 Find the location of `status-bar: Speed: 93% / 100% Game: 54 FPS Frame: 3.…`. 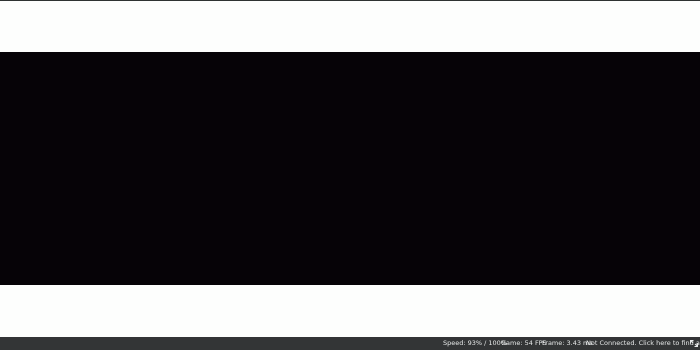

status-bar: Speed: 93% / 100% Game: 54 FPS Frame: 3.… is located at coordinates (350, 343).